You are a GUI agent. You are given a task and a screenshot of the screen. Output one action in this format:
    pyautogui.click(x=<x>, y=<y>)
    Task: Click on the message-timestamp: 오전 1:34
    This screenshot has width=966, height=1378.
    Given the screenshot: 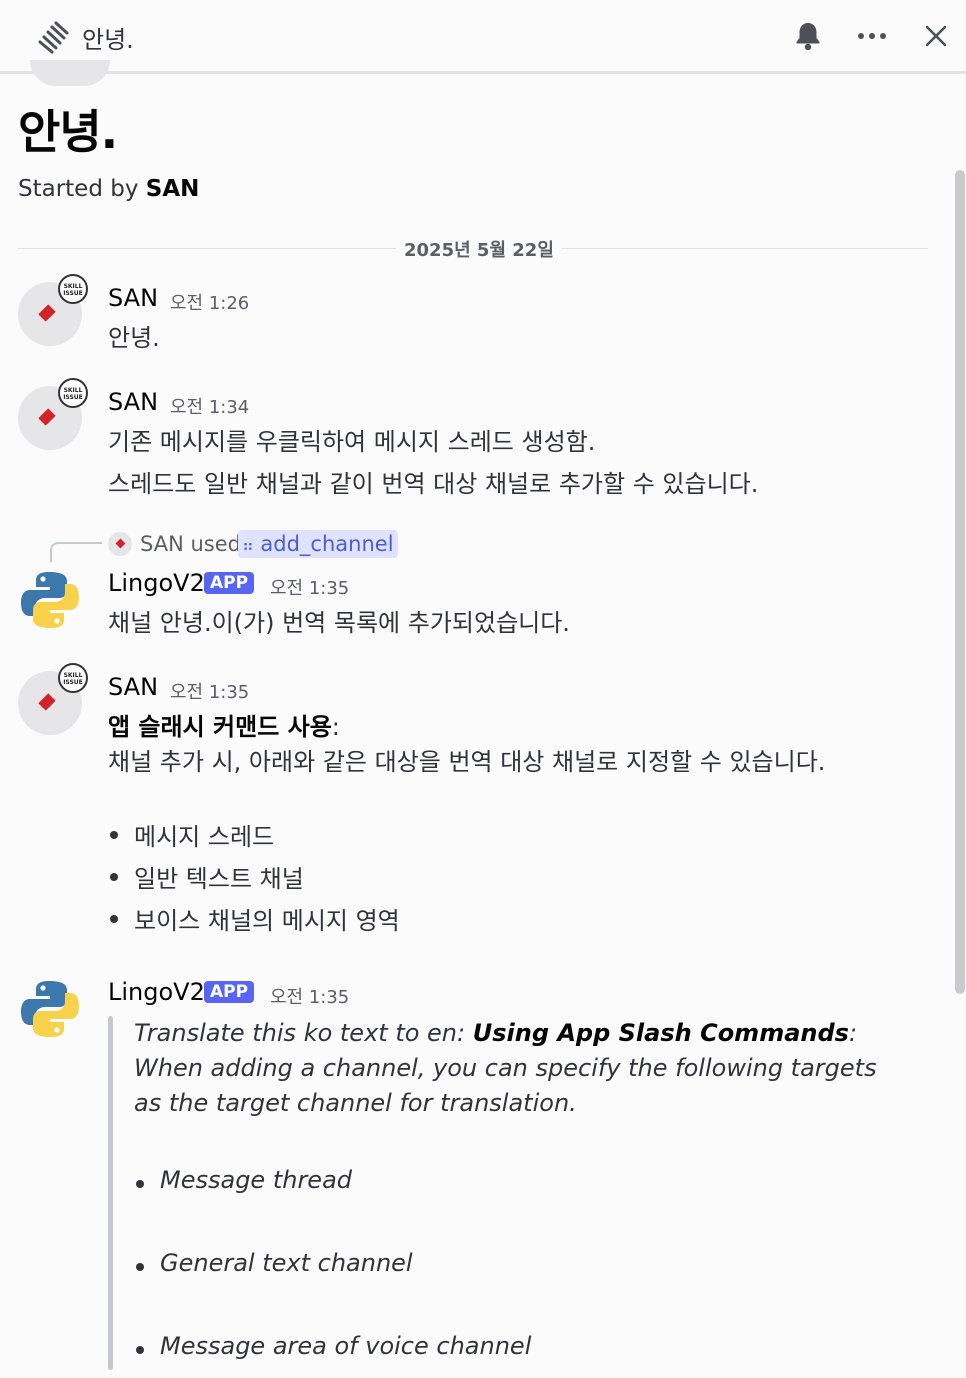 What is the action you would take?
    pyautogui.click(x=210, y=407)
    